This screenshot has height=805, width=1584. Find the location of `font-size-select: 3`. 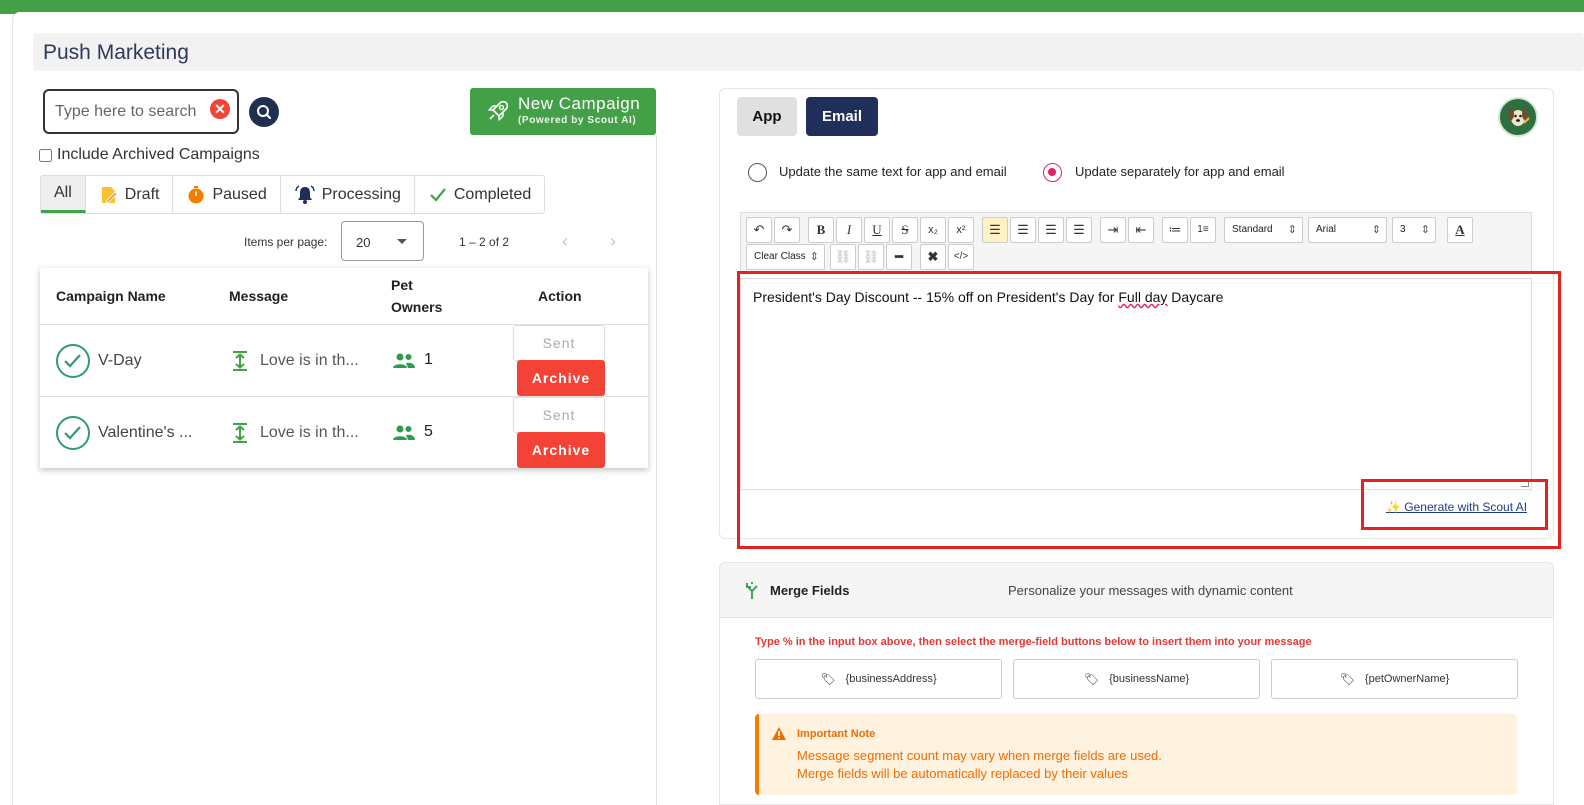

font-size-select: 3 is located at coordinates (1414, 230).